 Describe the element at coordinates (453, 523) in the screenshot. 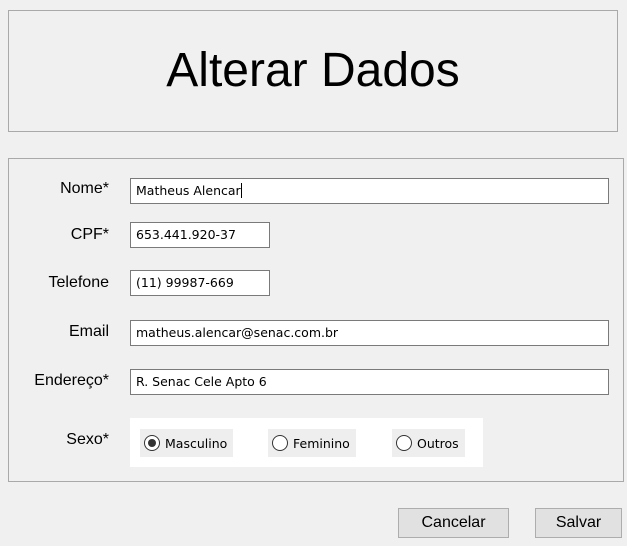

I see `cancel-button: Cancelar` at that location.